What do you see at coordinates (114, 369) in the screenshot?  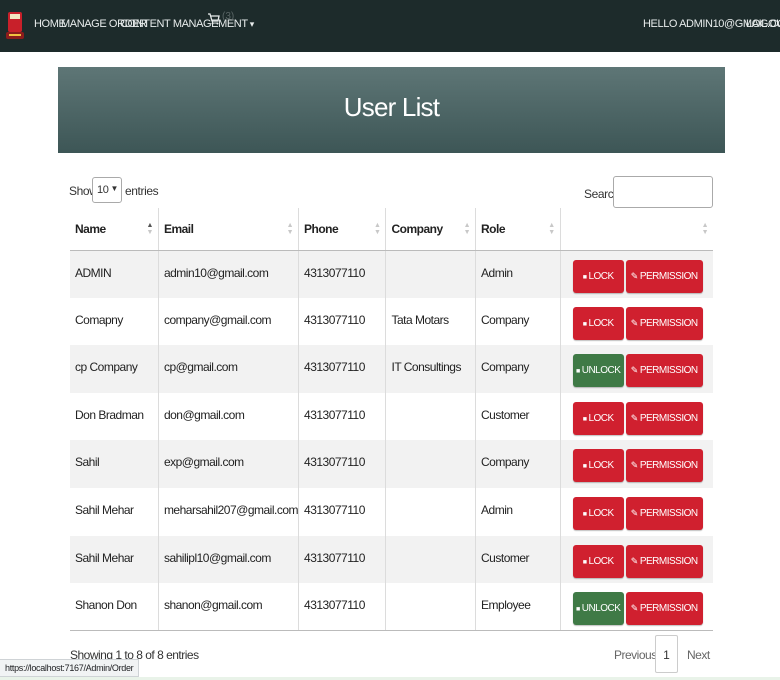 I see `cell-name: cp Company` at bounding box center [114, 369].